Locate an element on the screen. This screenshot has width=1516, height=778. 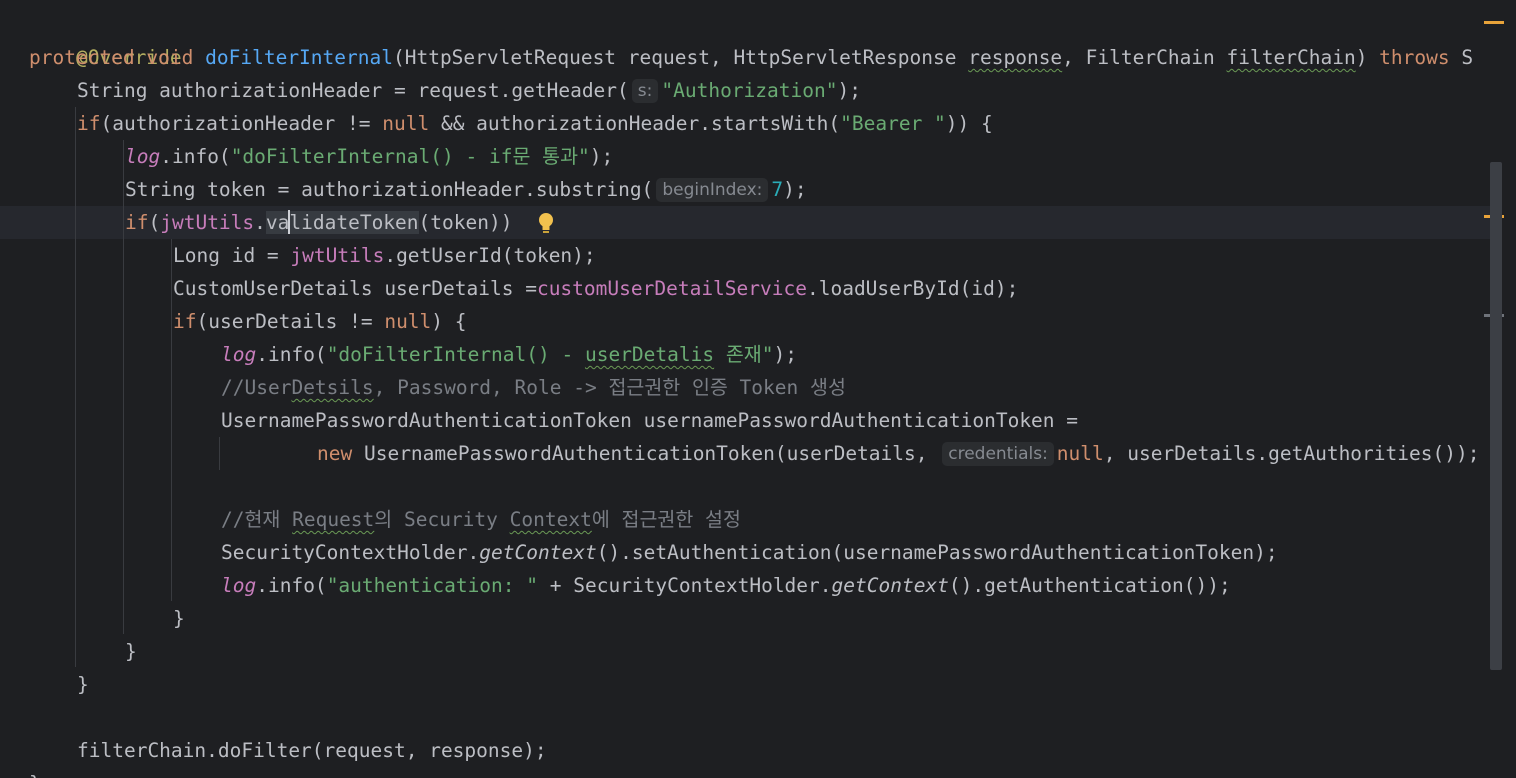
typo-word: Detsils is located at coordinates (332, 387).